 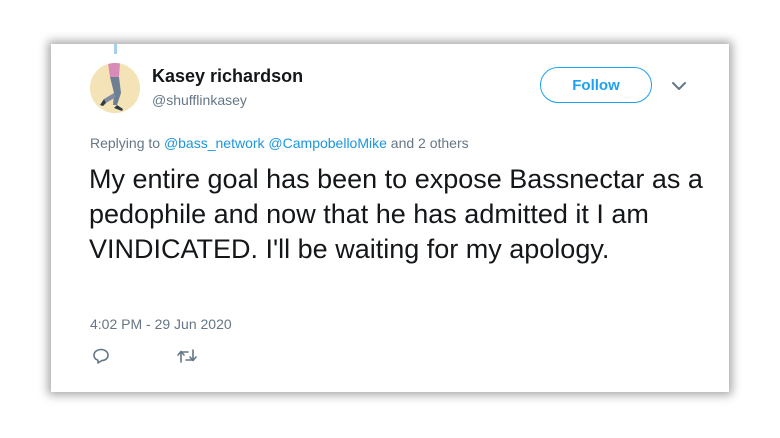 I want to click on avatar-image, so click(x=115, y=88).